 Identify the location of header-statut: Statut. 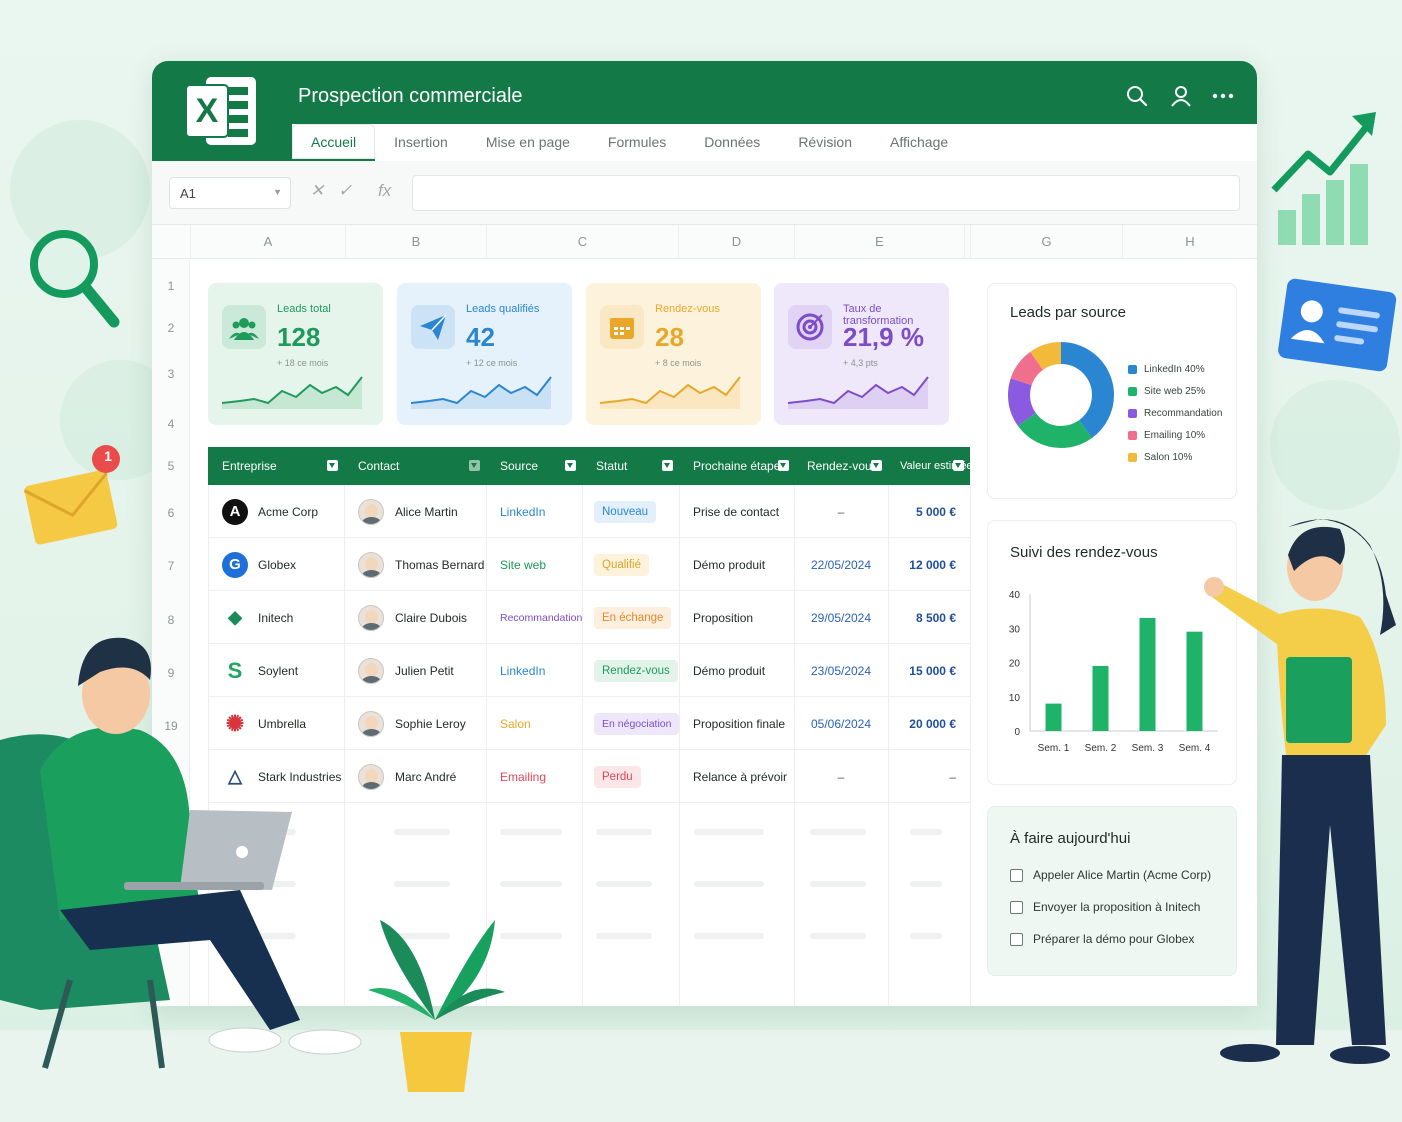
(630, 466).